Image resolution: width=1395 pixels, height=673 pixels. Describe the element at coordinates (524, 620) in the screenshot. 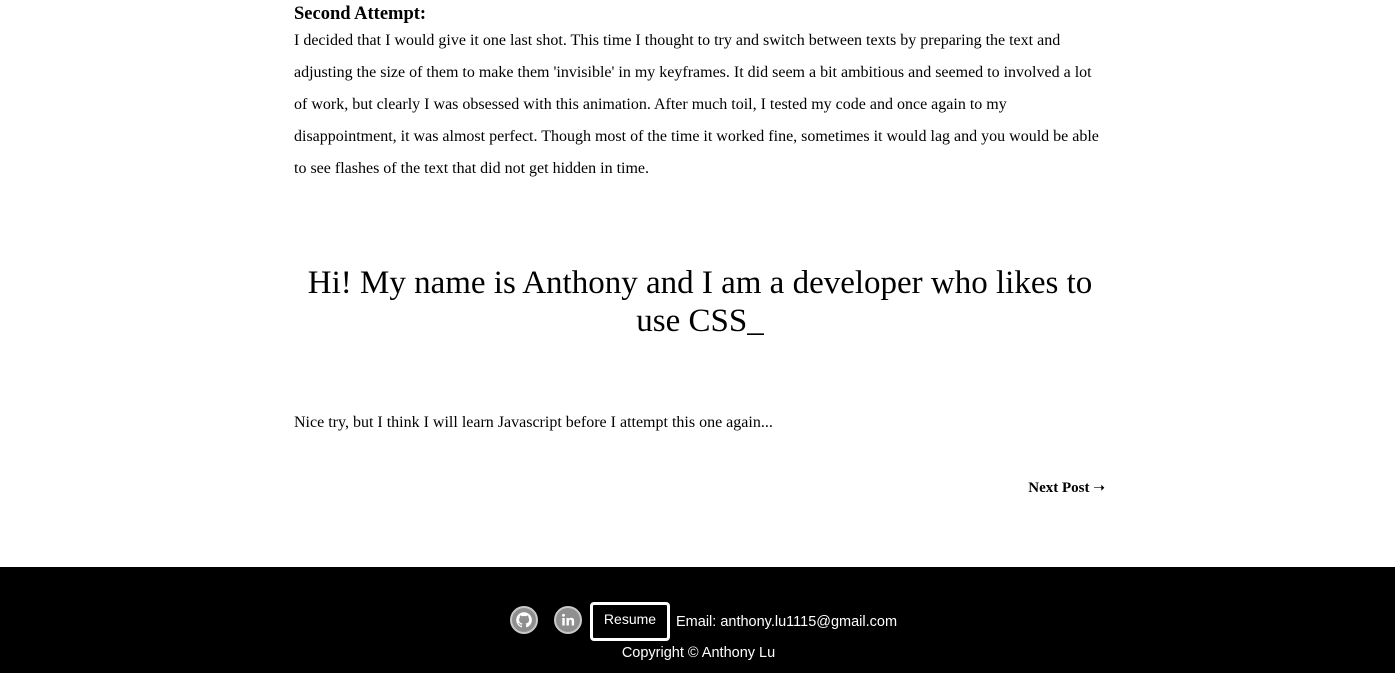

I see `github-icon` at that location.